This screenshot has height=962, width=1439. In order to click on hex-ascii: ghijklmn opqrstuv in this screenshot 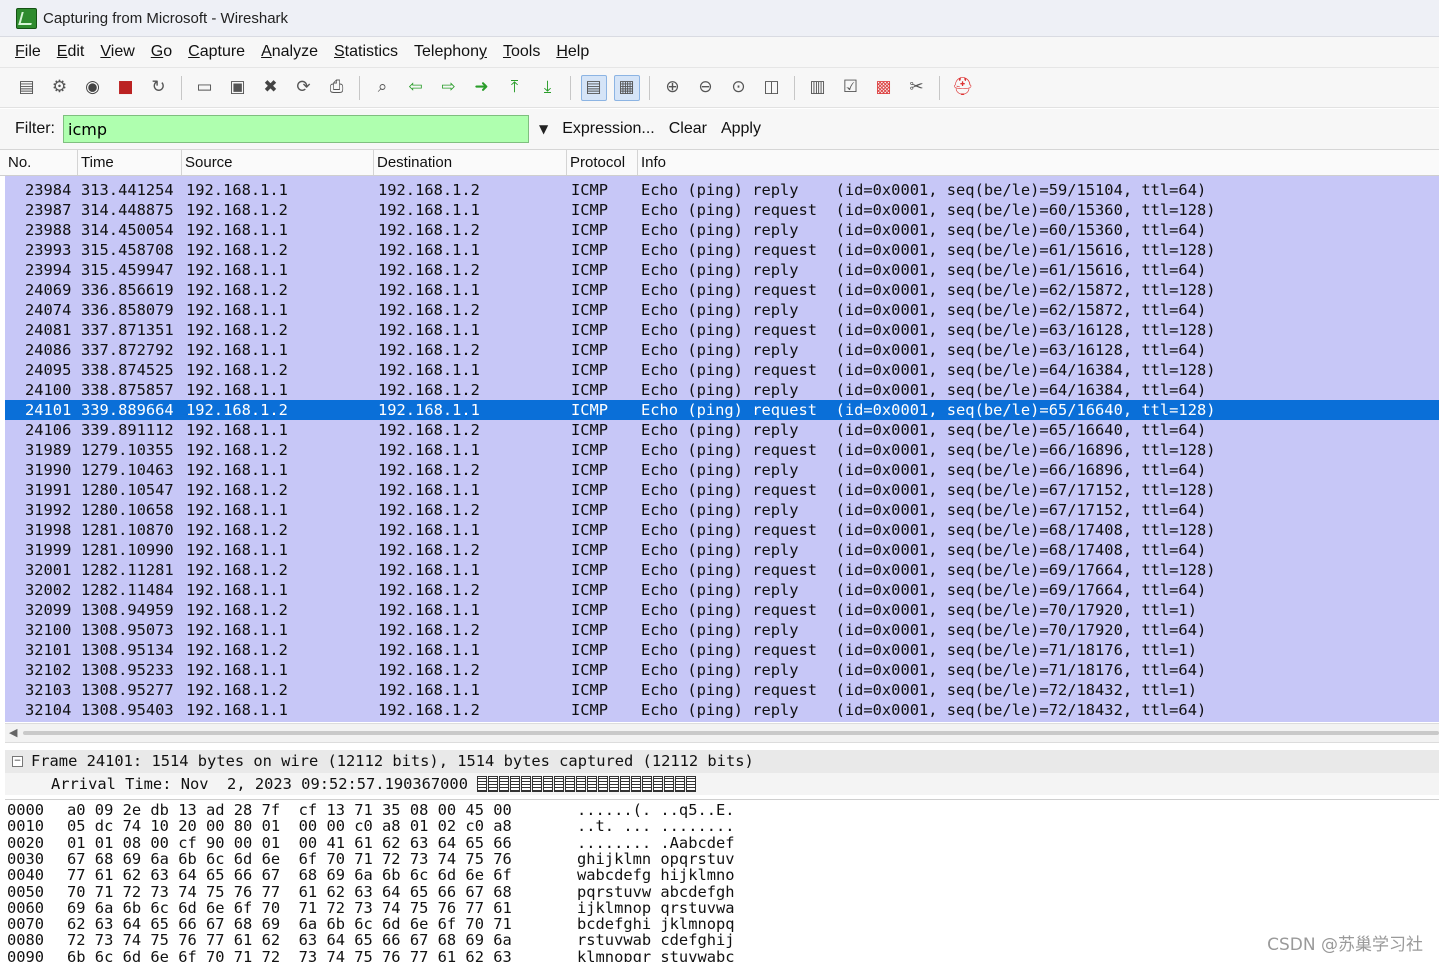, I will do `click(656, 859)`.